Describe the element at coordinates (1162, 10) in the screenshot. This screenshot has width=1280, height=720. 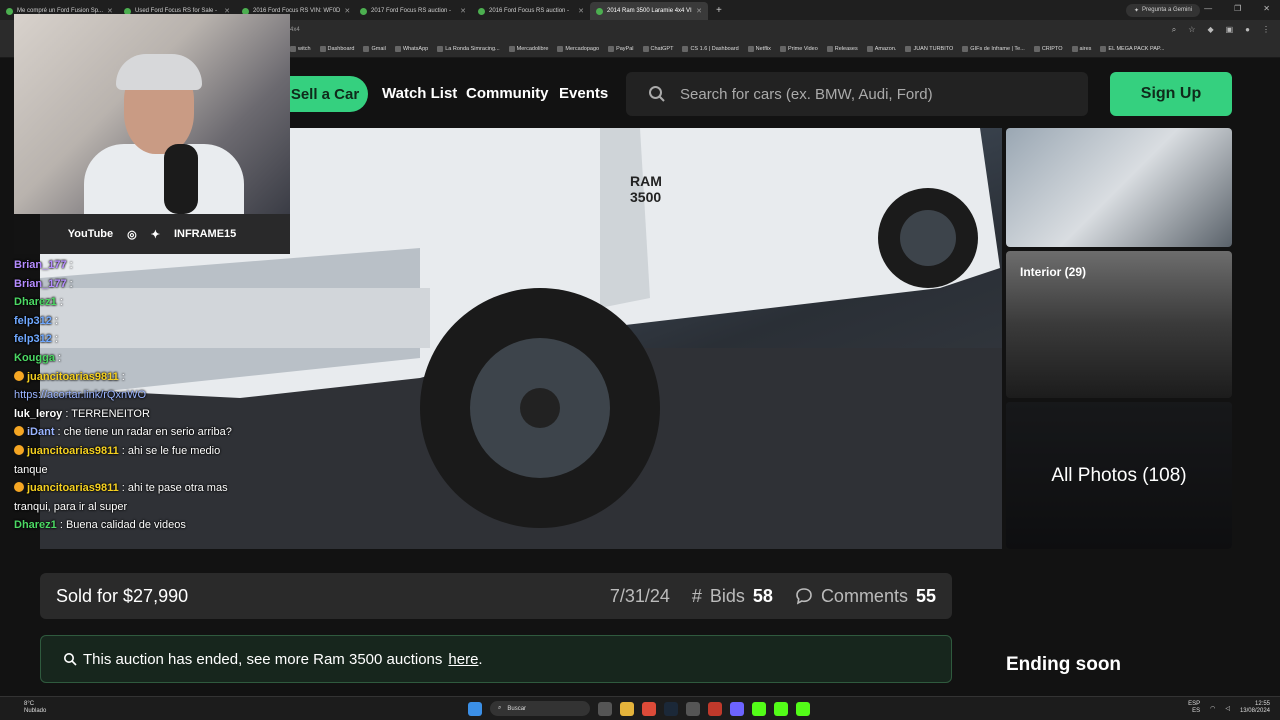
I see `gemini-button: ✦ Pregunta a Gemini` at that location.